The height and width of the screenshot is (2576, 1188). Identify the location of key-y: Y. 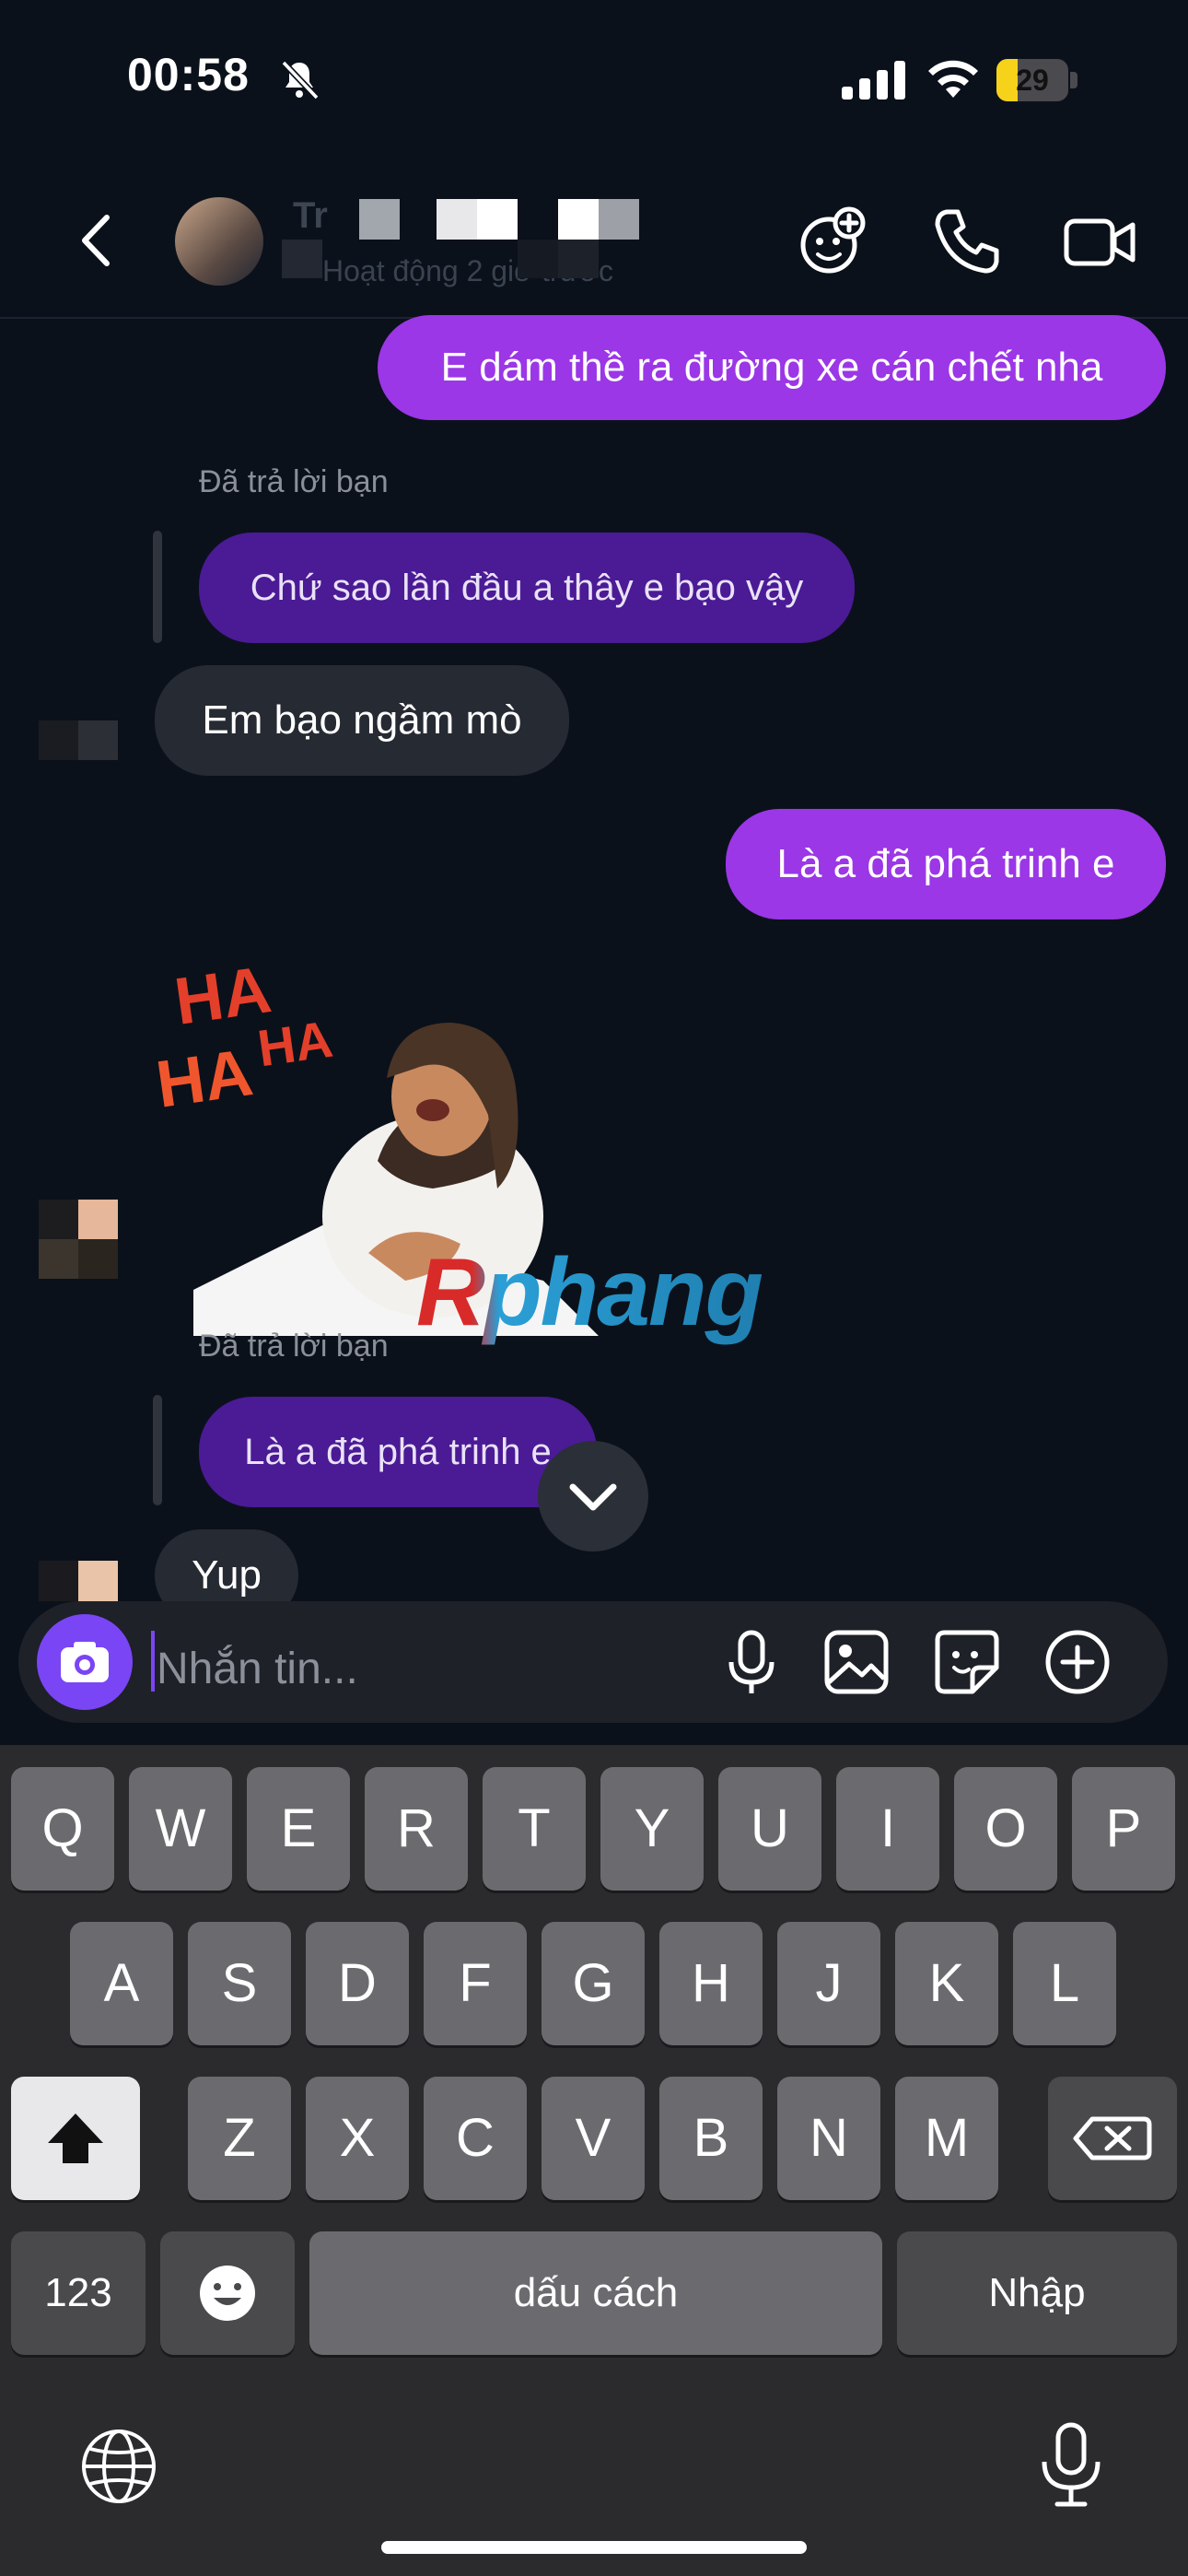
(652, 1829).